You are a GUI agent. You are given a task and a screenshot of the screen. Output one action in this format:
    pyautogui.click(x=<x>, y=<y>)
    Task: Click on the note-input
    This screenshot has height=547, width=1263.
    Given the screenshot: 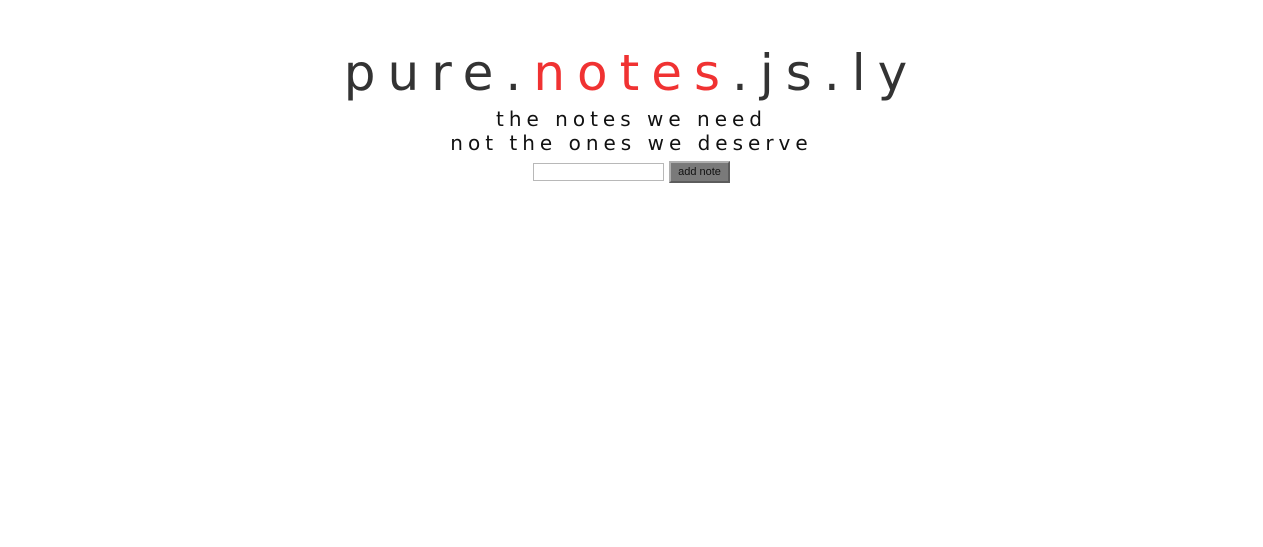 What is the action you would take?
    pyautogui.click(x=598, y=172)
    